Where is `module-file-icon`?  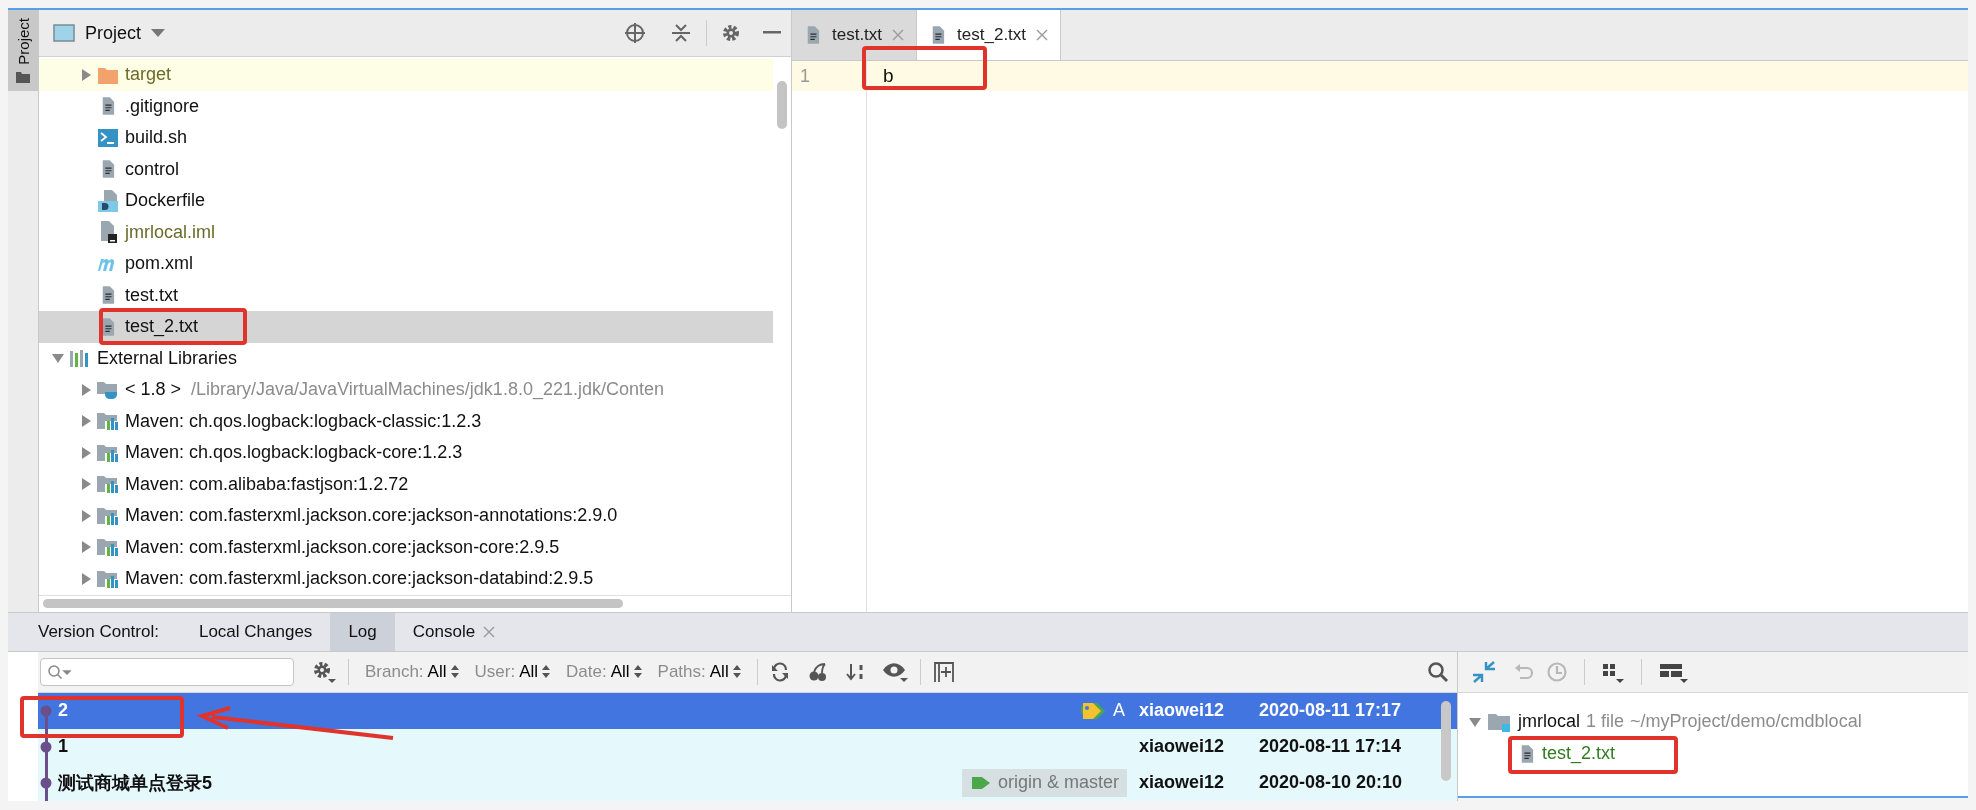 module-file-icon is located at coordinates (108, 232).